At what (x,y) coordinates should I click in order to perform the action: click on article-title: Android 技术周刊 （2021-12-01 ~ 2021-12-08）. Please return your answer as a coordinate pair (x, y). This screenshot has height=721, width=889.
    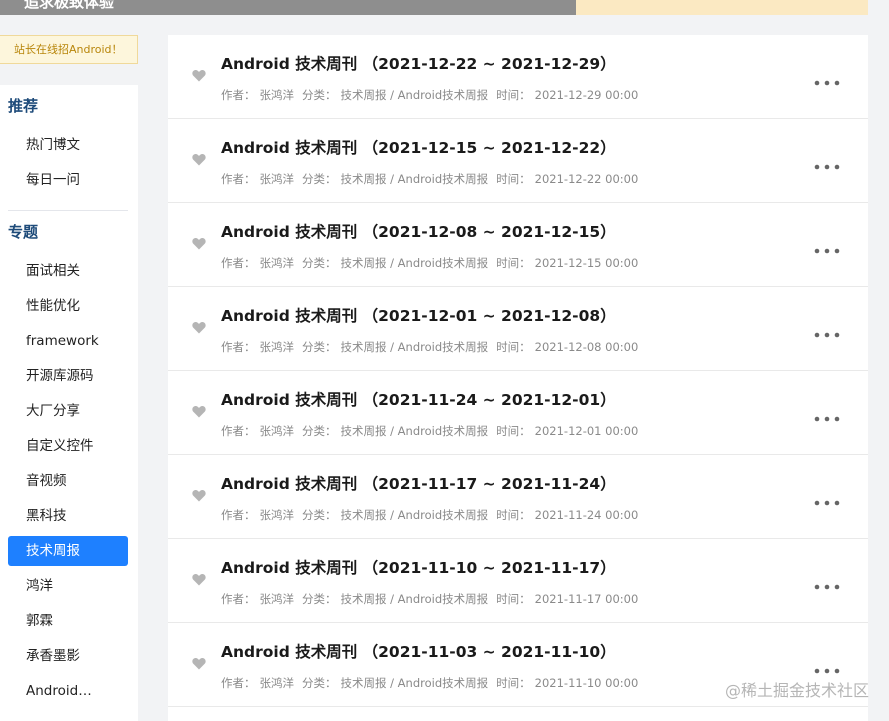
    Looking at the image, I should click on (418, 315).